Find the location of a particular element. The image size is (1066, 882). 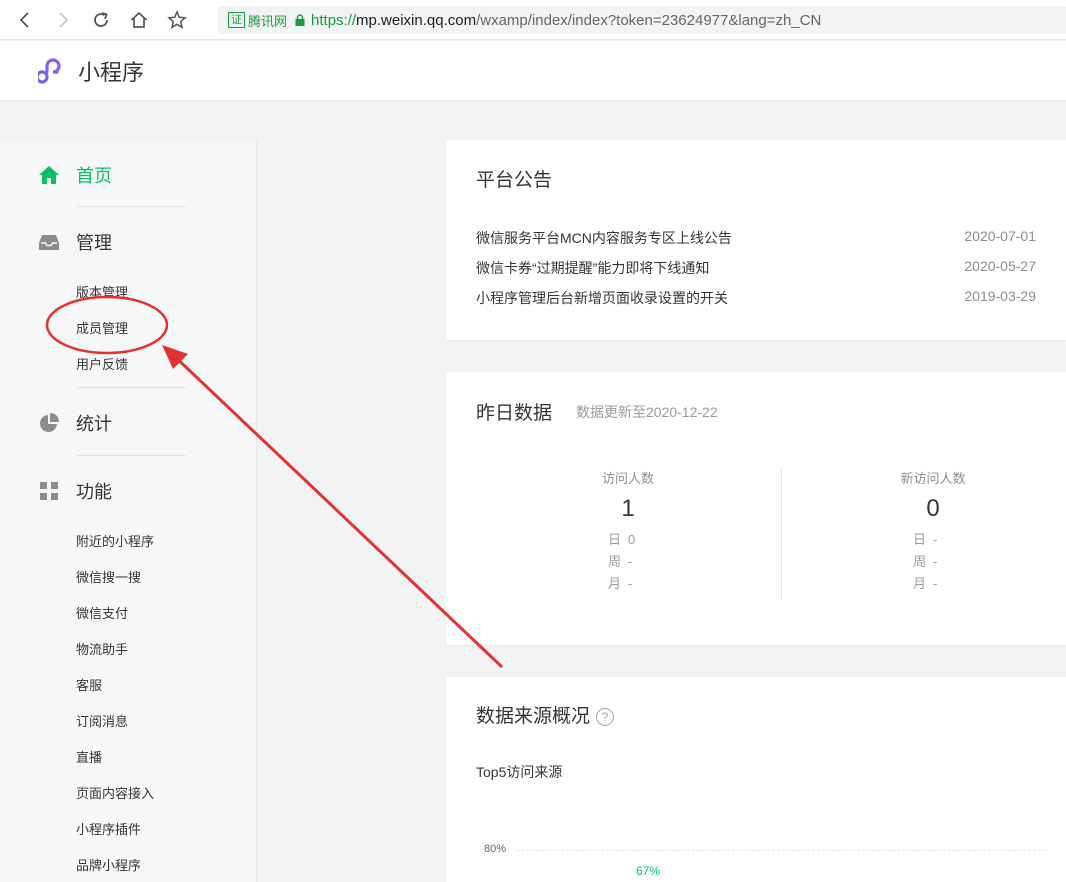

sidebar-item-label: 统计 is located at coordinates (94, 424).